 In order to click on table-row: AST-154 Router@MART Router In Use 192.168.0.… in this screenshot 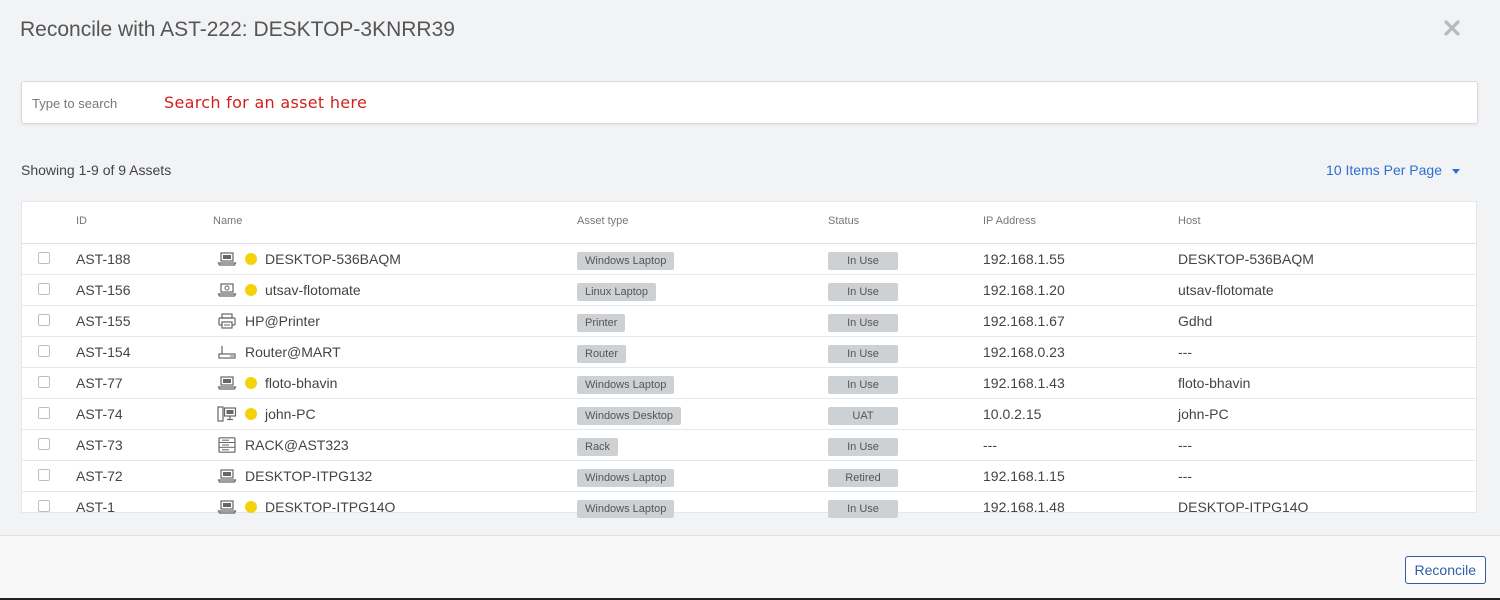, I will do `click(749, 352)`.